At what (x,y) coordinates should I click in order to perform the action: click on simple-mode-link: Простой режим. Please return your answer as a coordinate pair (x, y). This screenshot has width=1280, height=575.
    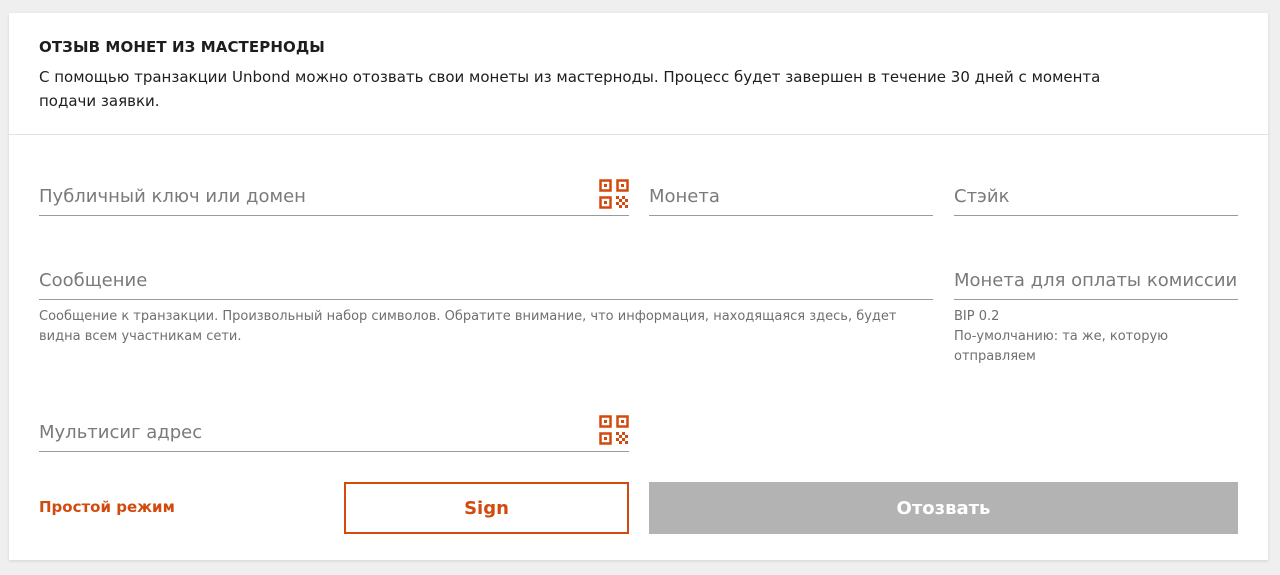
    Looking at the image, I should click on (107, 507).